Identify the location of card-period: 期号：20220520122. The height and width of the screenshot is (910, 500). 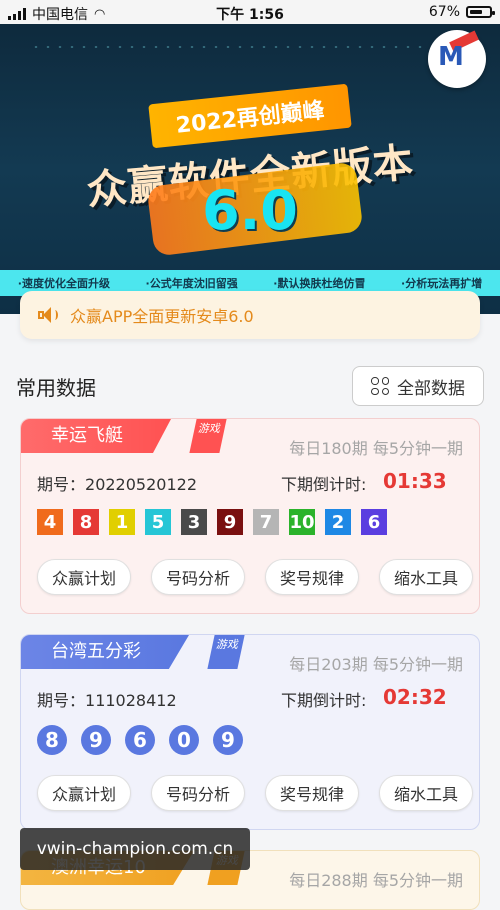
(117, 483).